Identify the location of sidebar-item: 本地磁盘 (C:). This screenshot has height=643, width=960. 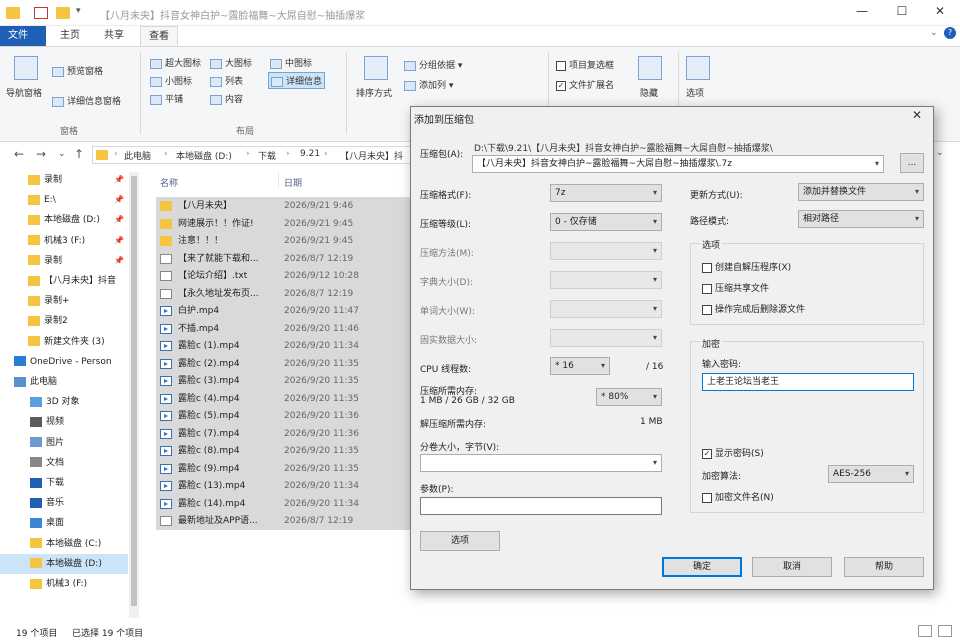
(64, 544).